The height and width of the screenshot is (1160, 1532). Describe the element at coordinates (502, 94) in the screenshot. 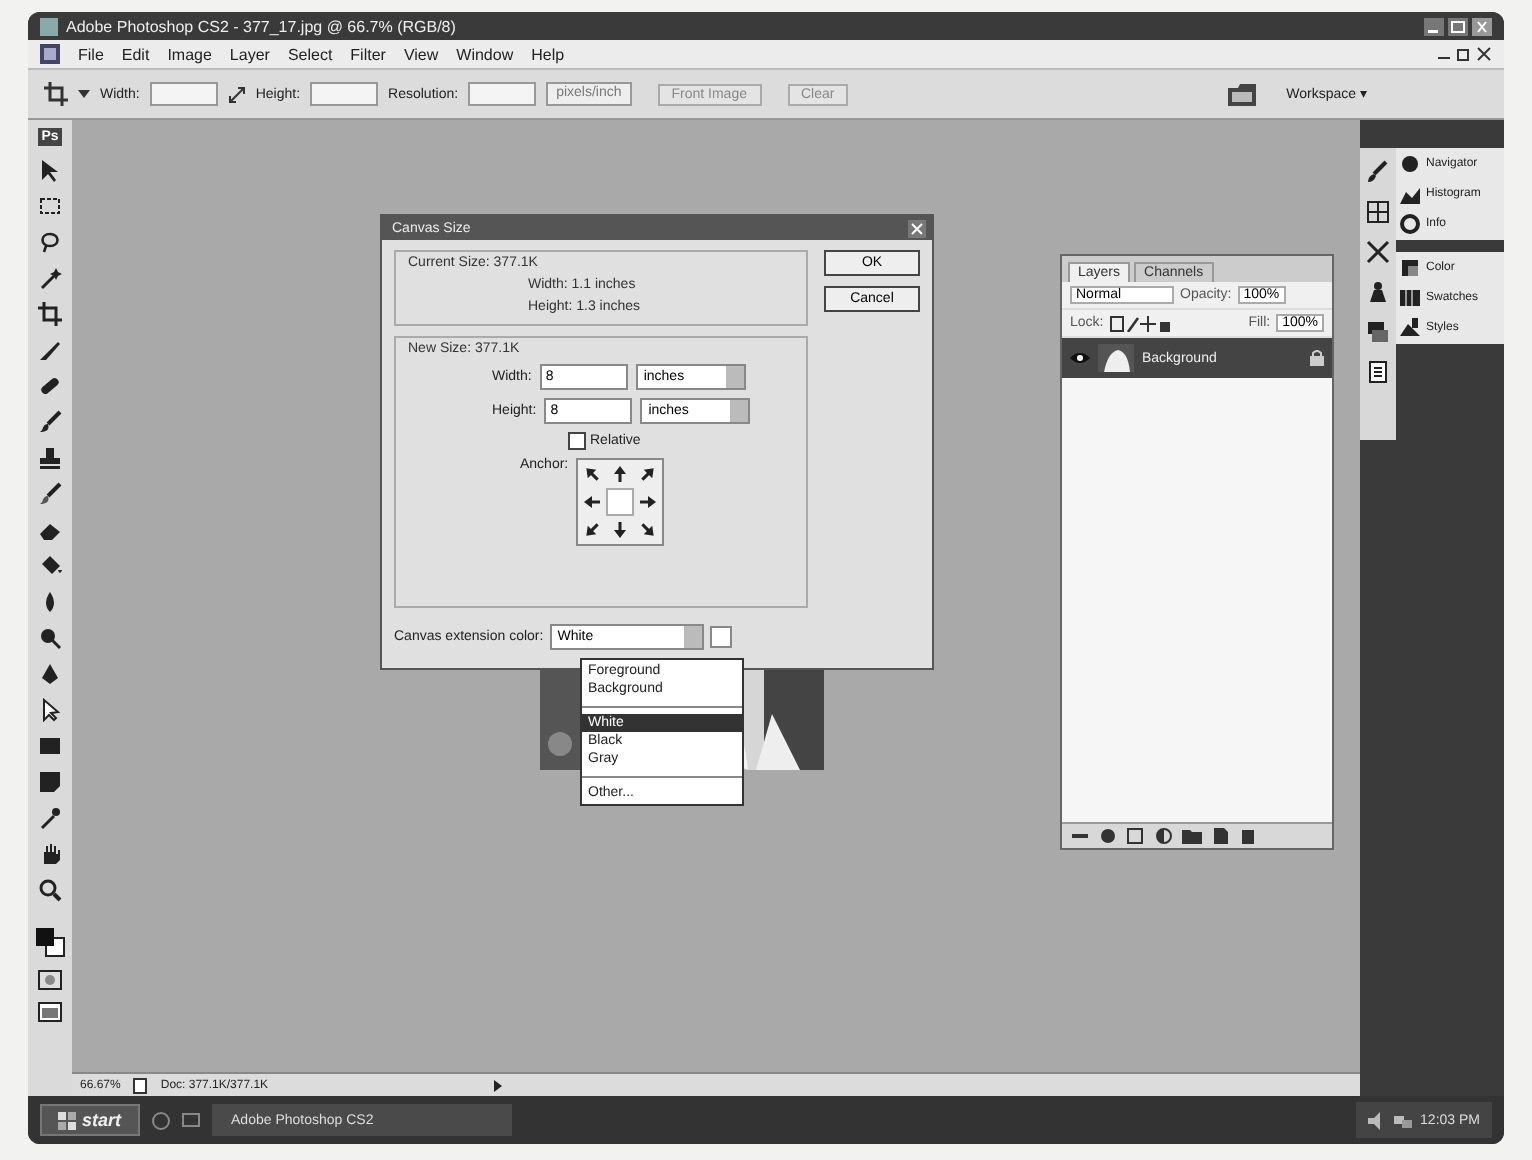

I see `resolution-field` at that location.